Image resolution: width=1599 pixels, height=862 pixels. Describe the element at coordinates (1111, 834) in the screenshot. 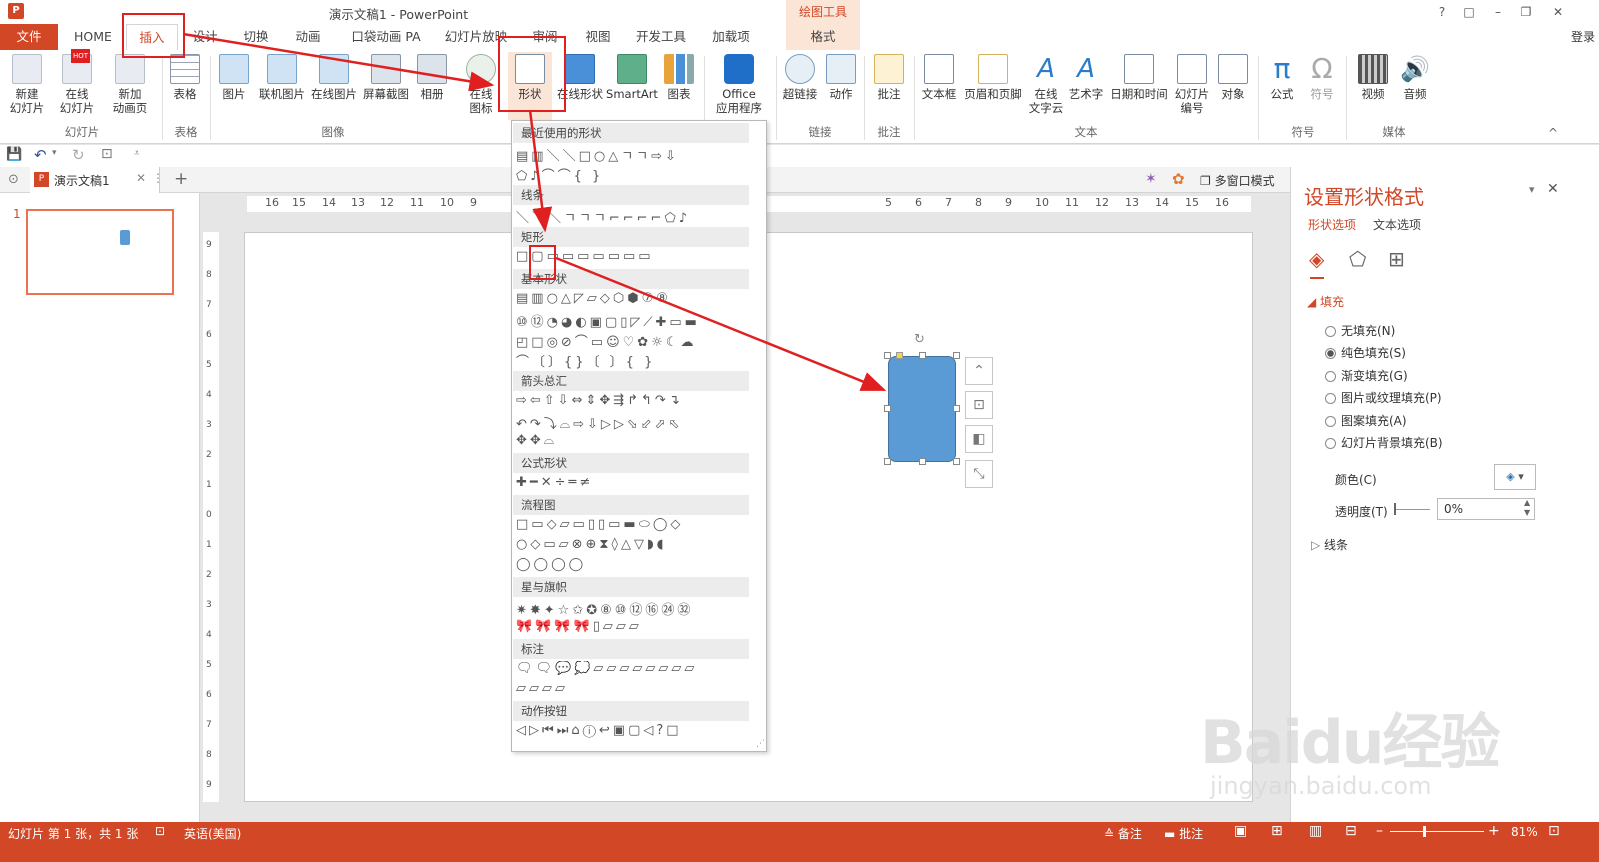

I see `notes-icon: ≙` at that location.